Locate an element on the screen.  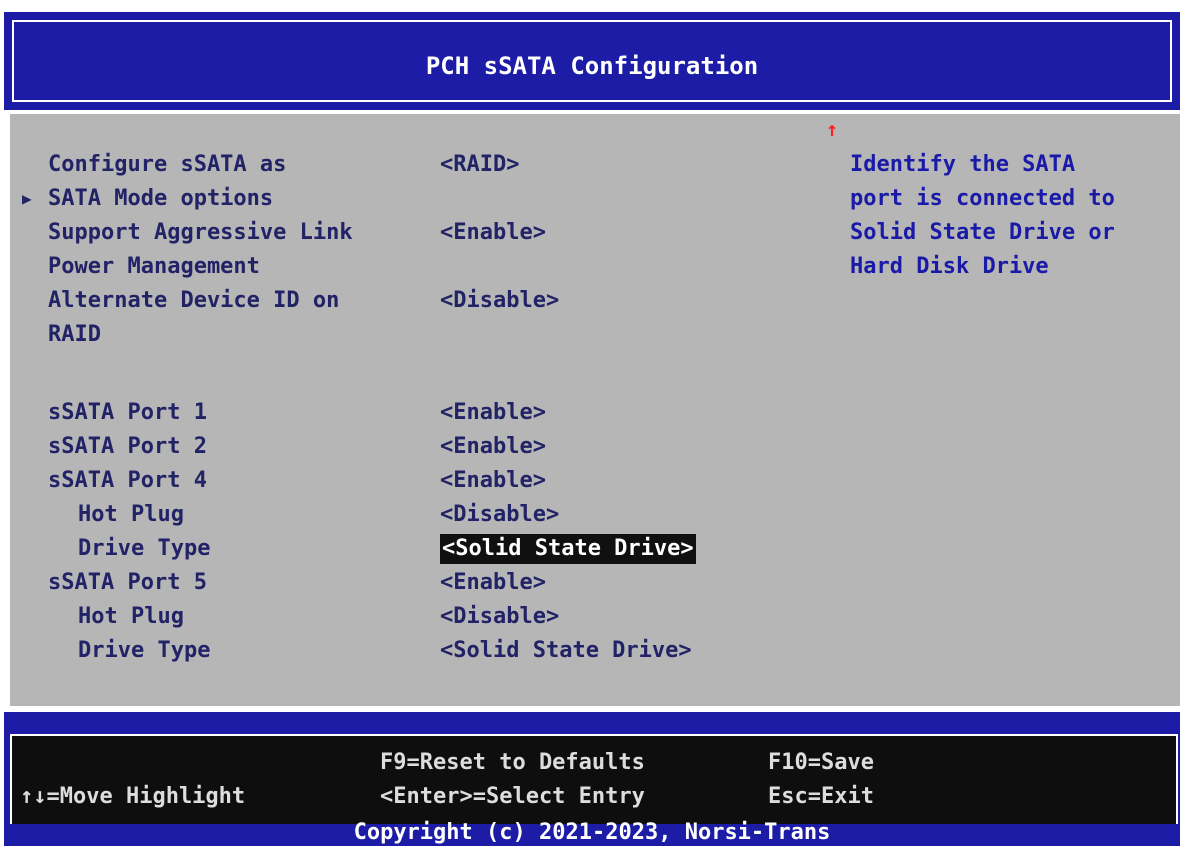
setting-ssata-port-5: sSATA Port 5 <Enable> is located at coordinates (420, 583).